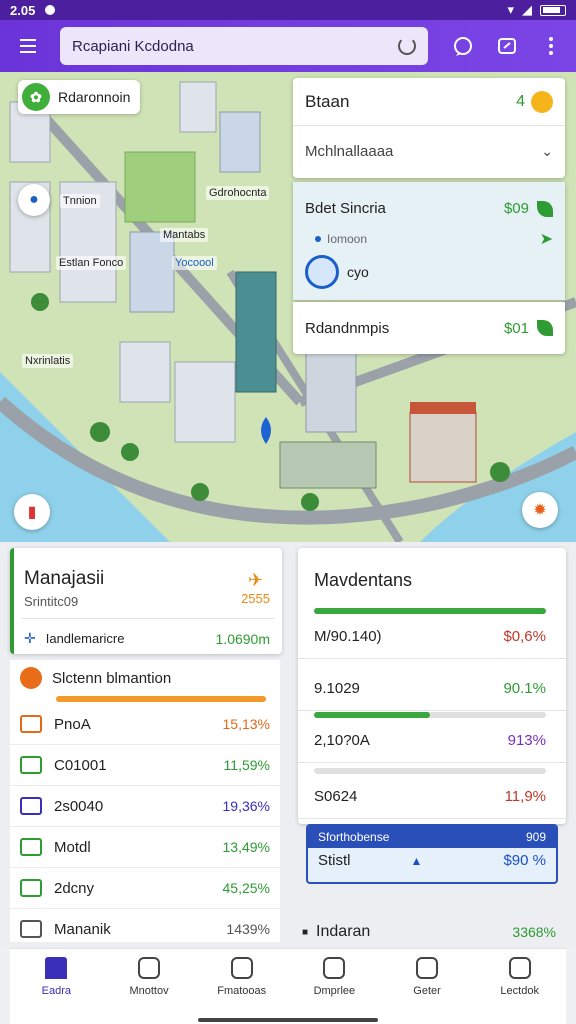 This screenshot has width=576, height=1024. Describe the element at coordinates (246, 806) in the screenshot. I see `list-item-value: 19,36%` at that location.